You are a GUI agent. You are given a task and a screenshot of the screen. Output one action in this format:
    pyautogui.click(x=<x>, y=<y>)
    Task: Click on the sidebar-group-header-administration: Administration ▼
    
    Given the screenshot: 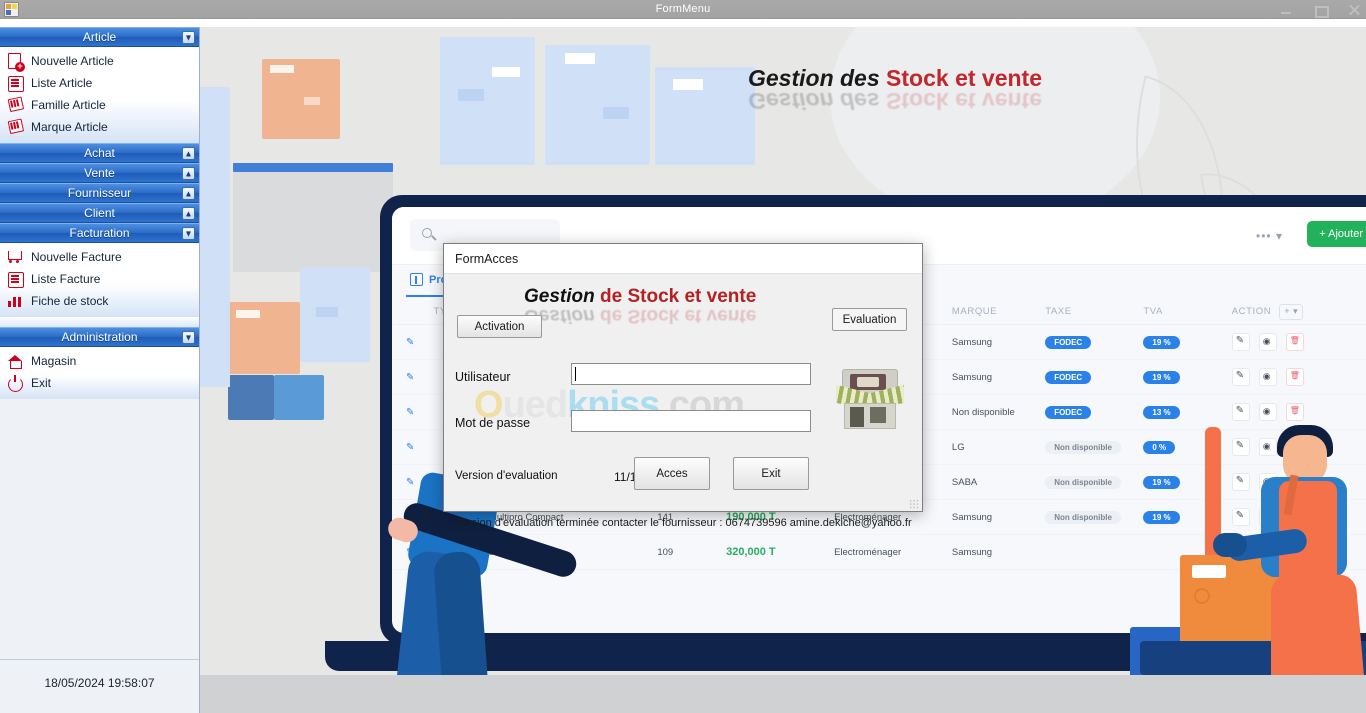 What is the action you would take?
    pyautogui.click(x=99, y=337)
    